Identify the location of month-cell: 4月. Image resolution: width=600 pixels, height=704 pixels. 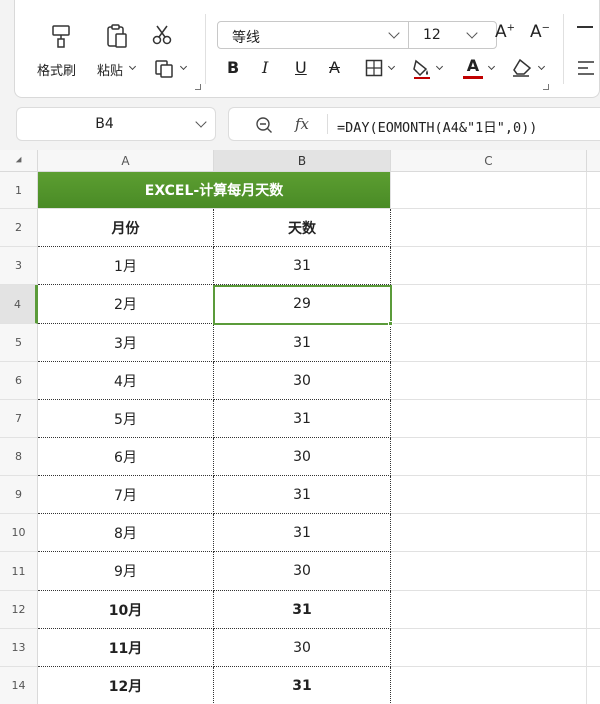
(126, 381).